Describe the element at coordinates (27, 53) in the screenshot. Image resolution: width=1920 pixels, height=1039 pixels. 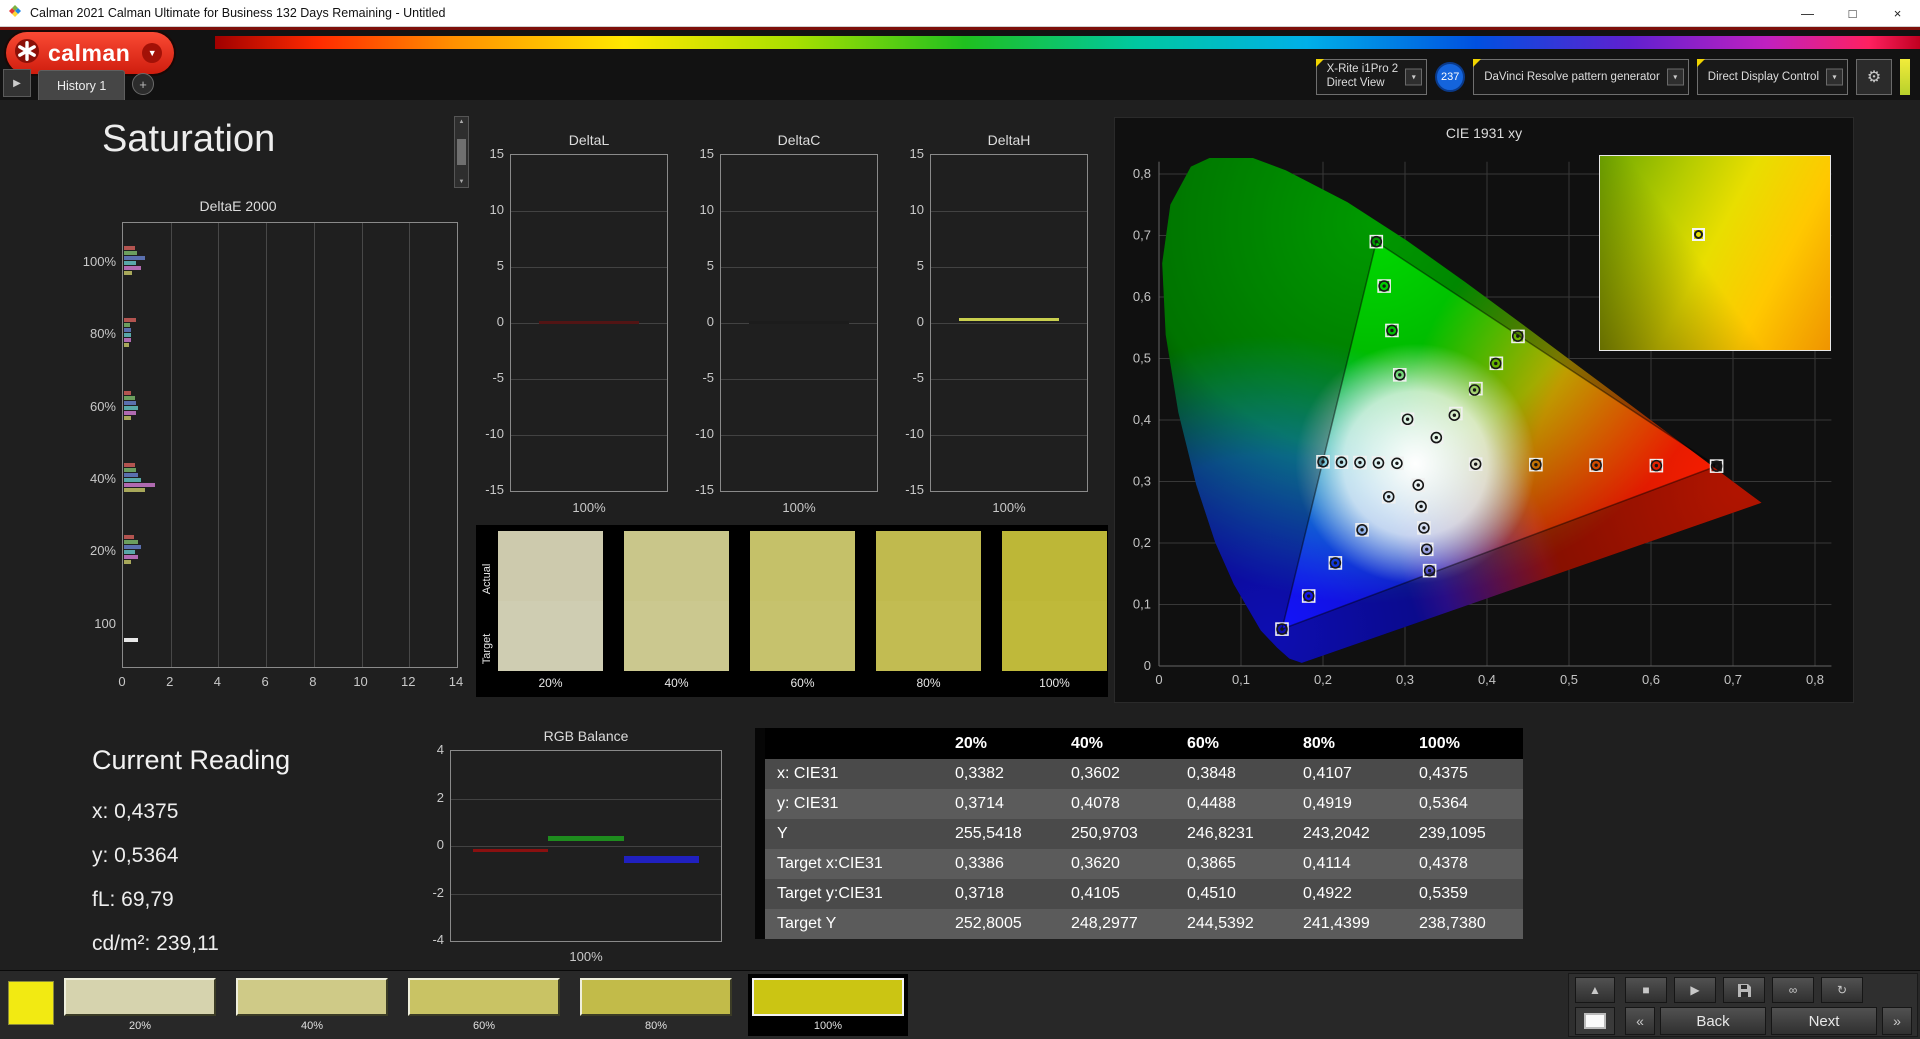
I see `calman-star-icon` at that location.